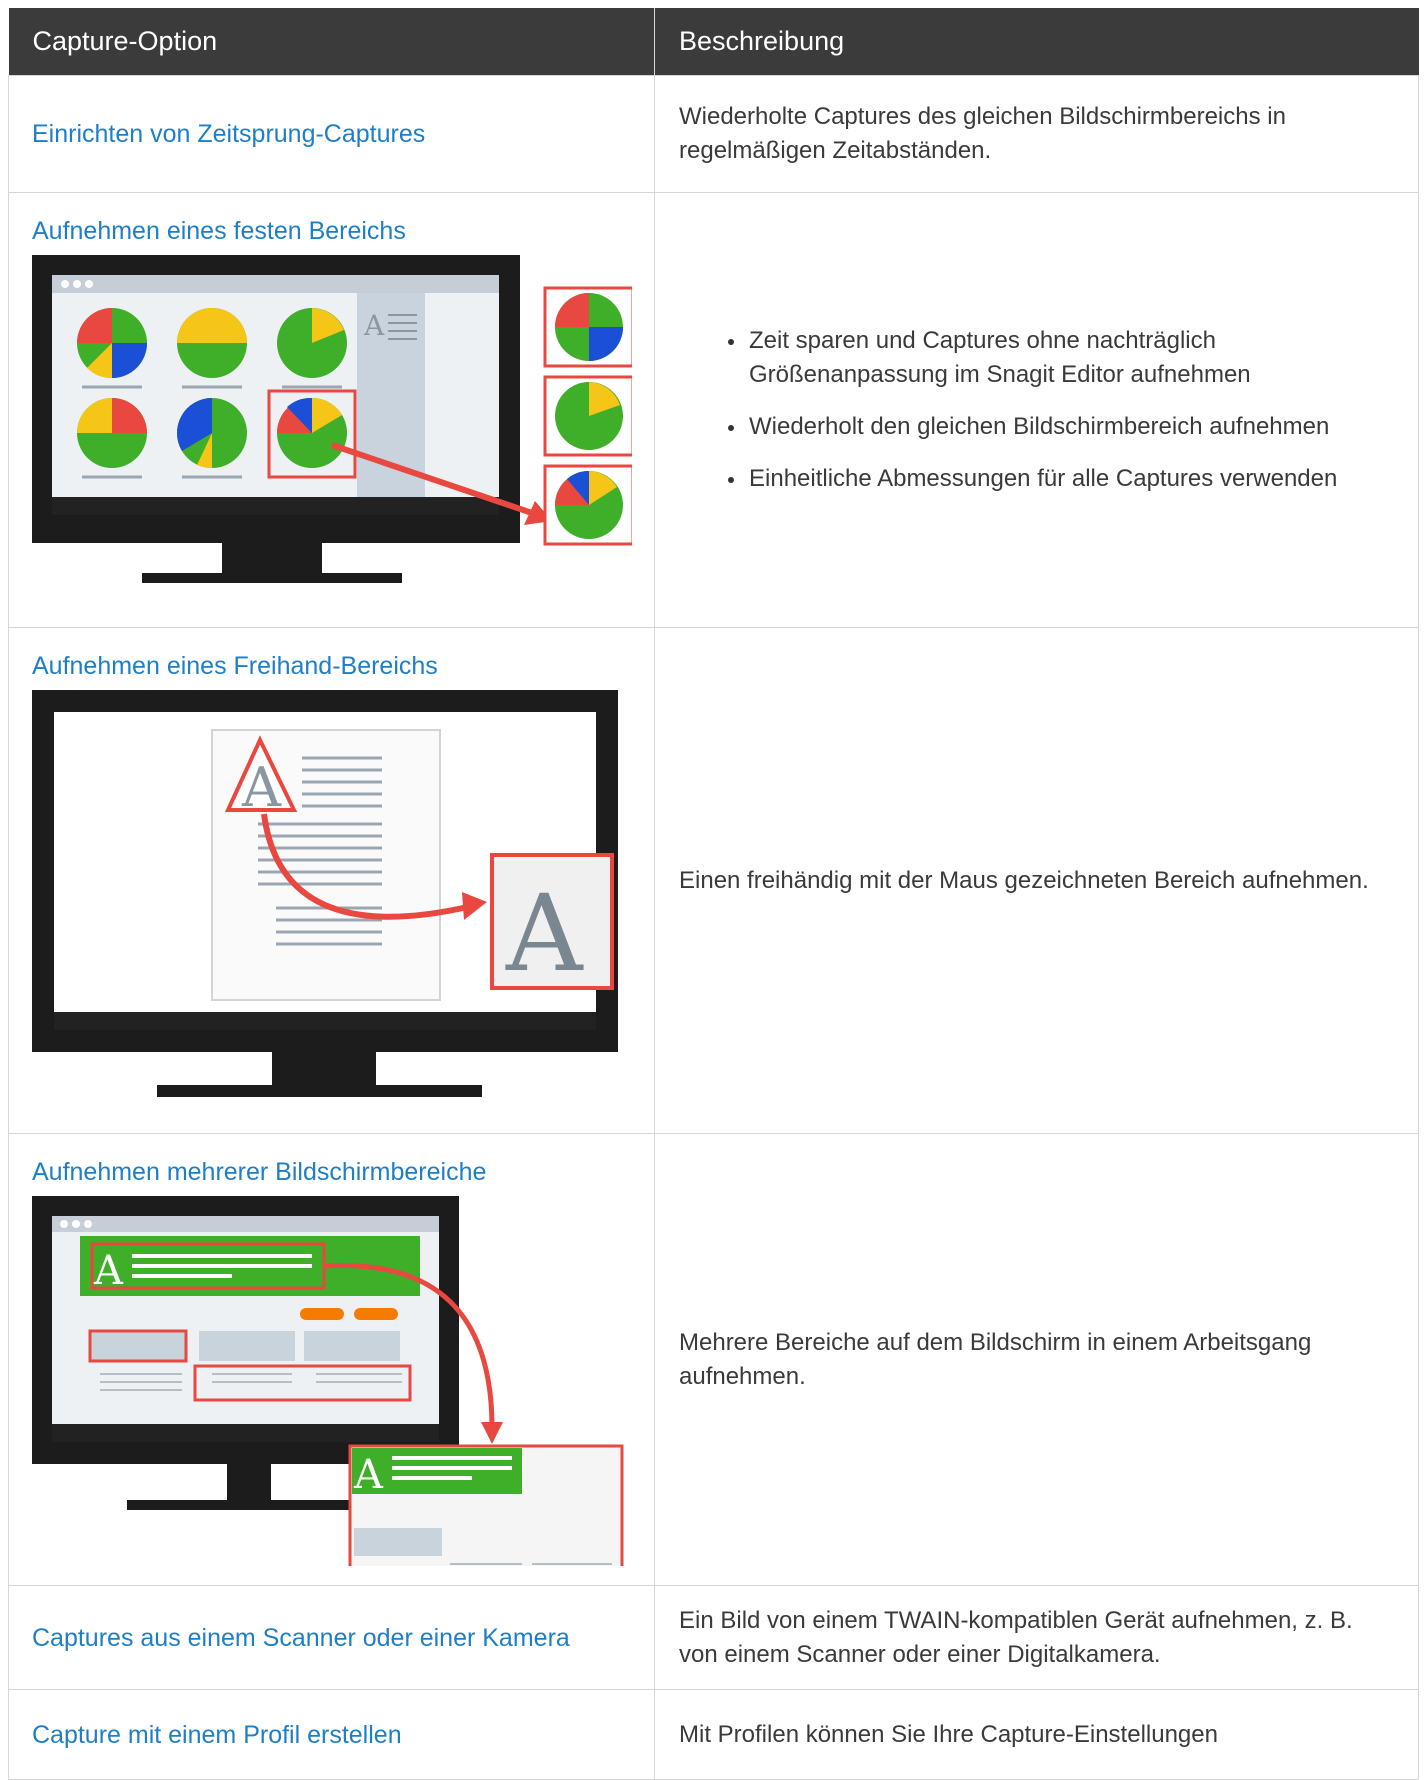 The height and width of the screenshot is (1780, 1425). I want to click on option-cell: Aufnehmen mehrerer Bildschirmbereiche A, so click(331, 1359).